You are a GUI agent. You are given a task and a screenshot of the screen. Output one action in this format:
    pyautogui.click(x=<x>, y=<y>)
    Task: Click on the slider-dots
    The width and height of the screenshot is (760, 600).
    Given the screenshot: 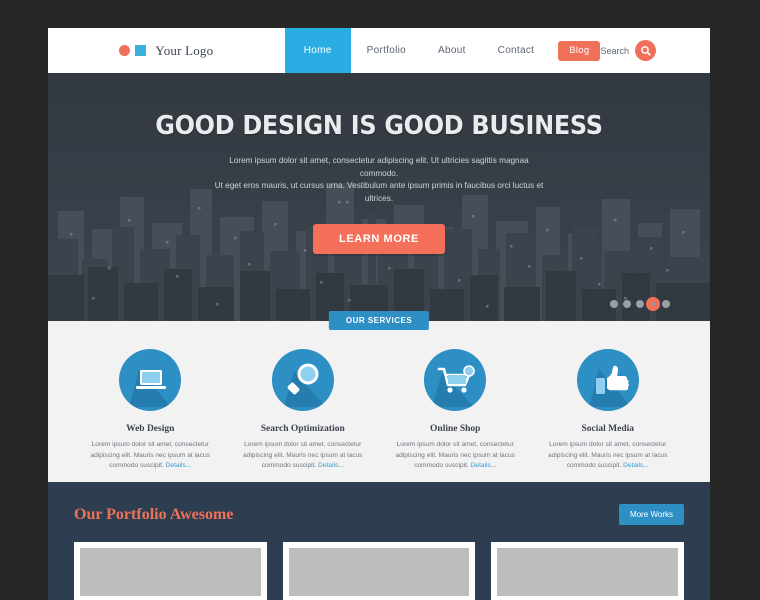 What is the action you would take?
    pyautogui.click(x=640, y=304)
    